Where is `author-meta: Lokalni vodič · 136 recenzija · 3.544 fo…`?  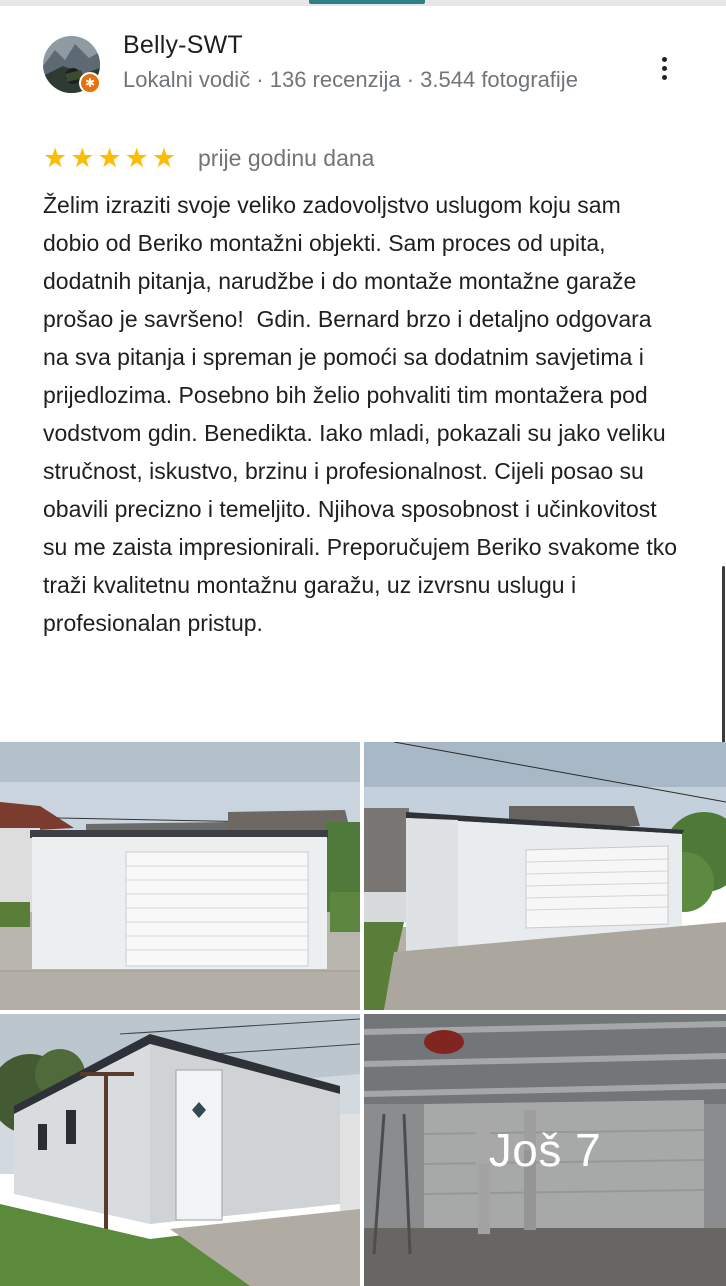
author-meta: Lokalni vodič · 136 recenzija · 3.544 fo… is located at coordinates (350, 79).